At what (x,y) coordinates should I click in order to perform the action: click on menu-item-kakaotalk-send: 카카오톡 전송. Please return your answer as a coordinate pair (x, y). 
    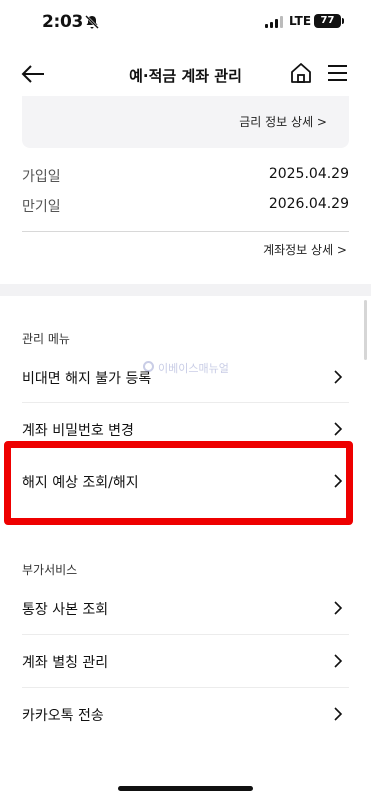
    Looking at the image, I should click on (185, 714).